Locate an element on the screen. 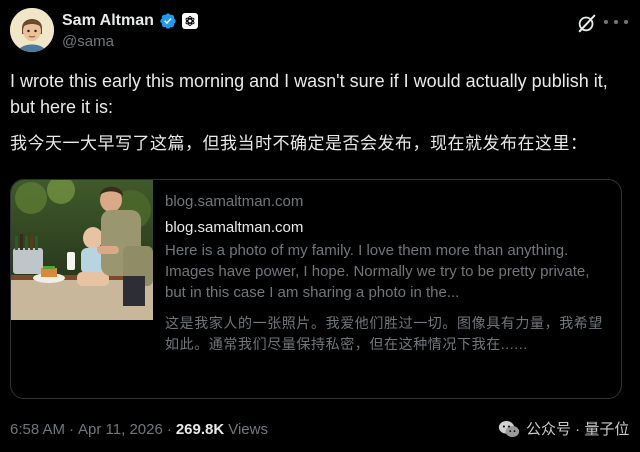  watermark-text: 公众号 · 量子位 is located at coordinates (578, 429).